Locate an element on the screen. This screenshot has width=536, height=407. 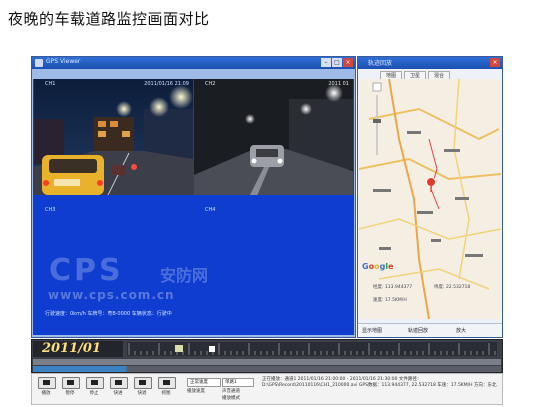
stop-button is located at coordinates (95, 383).